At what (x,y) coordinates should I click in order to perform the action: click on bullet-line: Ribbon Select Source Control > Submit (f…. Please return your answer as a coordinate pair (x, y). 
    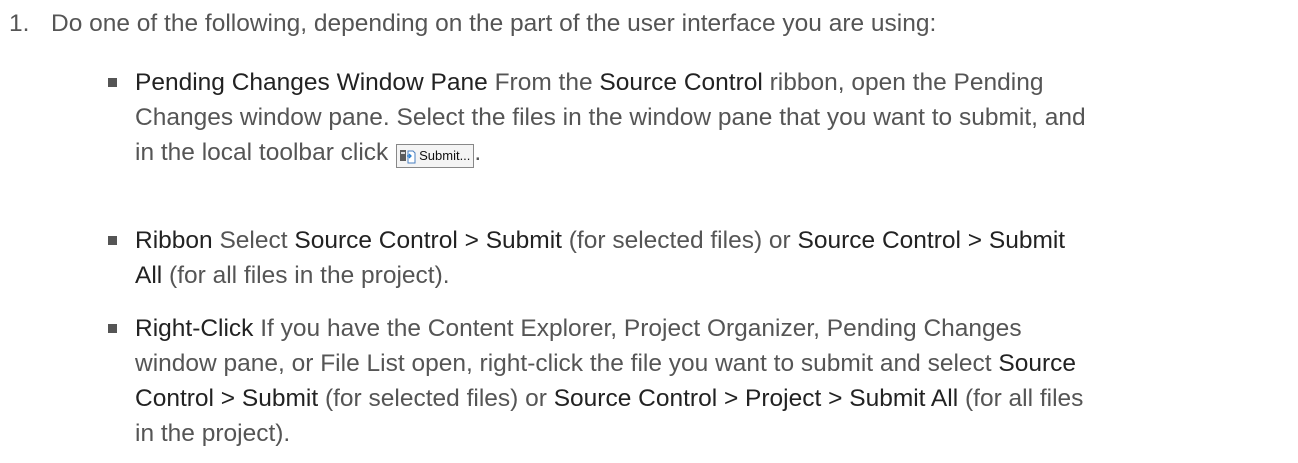
    Looking at the image, I should click on (706, 240).